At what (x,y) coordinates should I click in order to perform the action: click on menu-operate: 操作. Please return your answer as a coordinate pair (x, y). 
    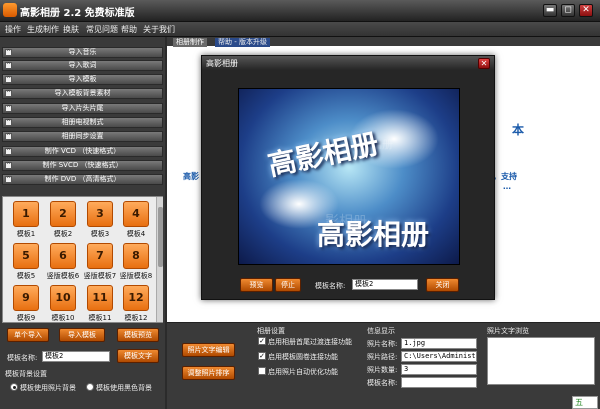
    Looking at the image, I should click on (13, 29).